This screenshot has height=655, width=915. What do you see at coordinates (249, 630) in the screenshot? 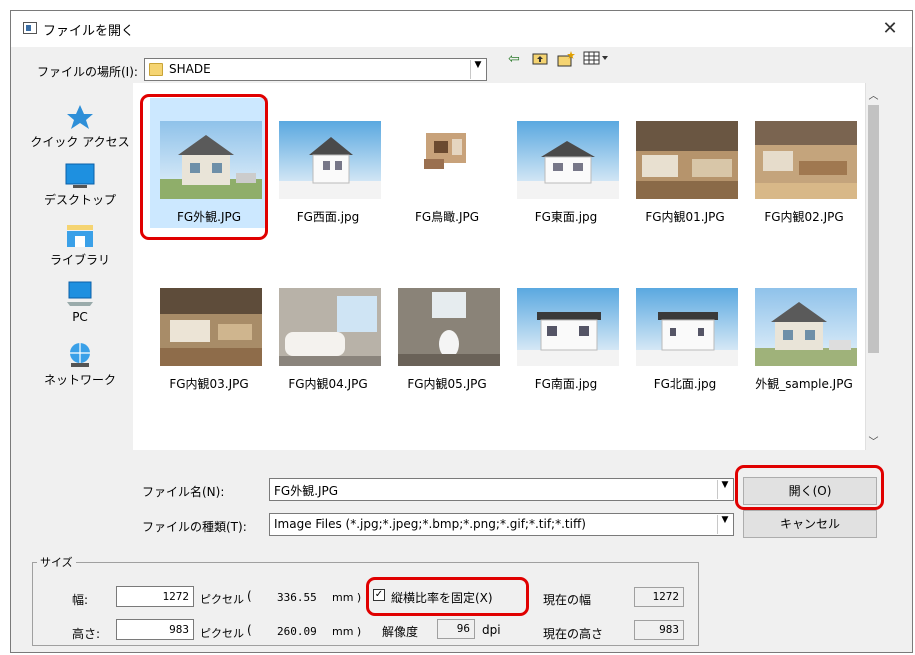
I see `height-open-paren: (` at bounding box center [249, 630].